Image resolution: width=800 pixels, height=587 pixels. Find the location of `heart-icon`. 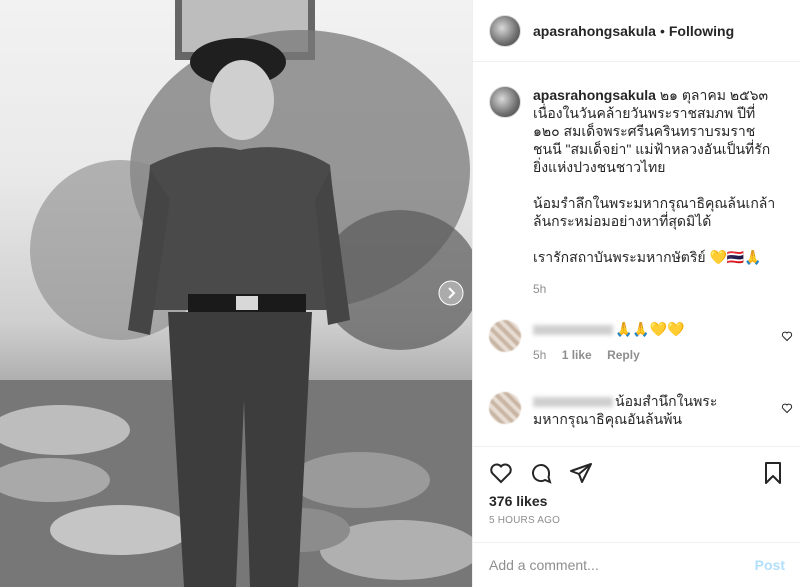

heart-icon is located at coordinates (501, 473).